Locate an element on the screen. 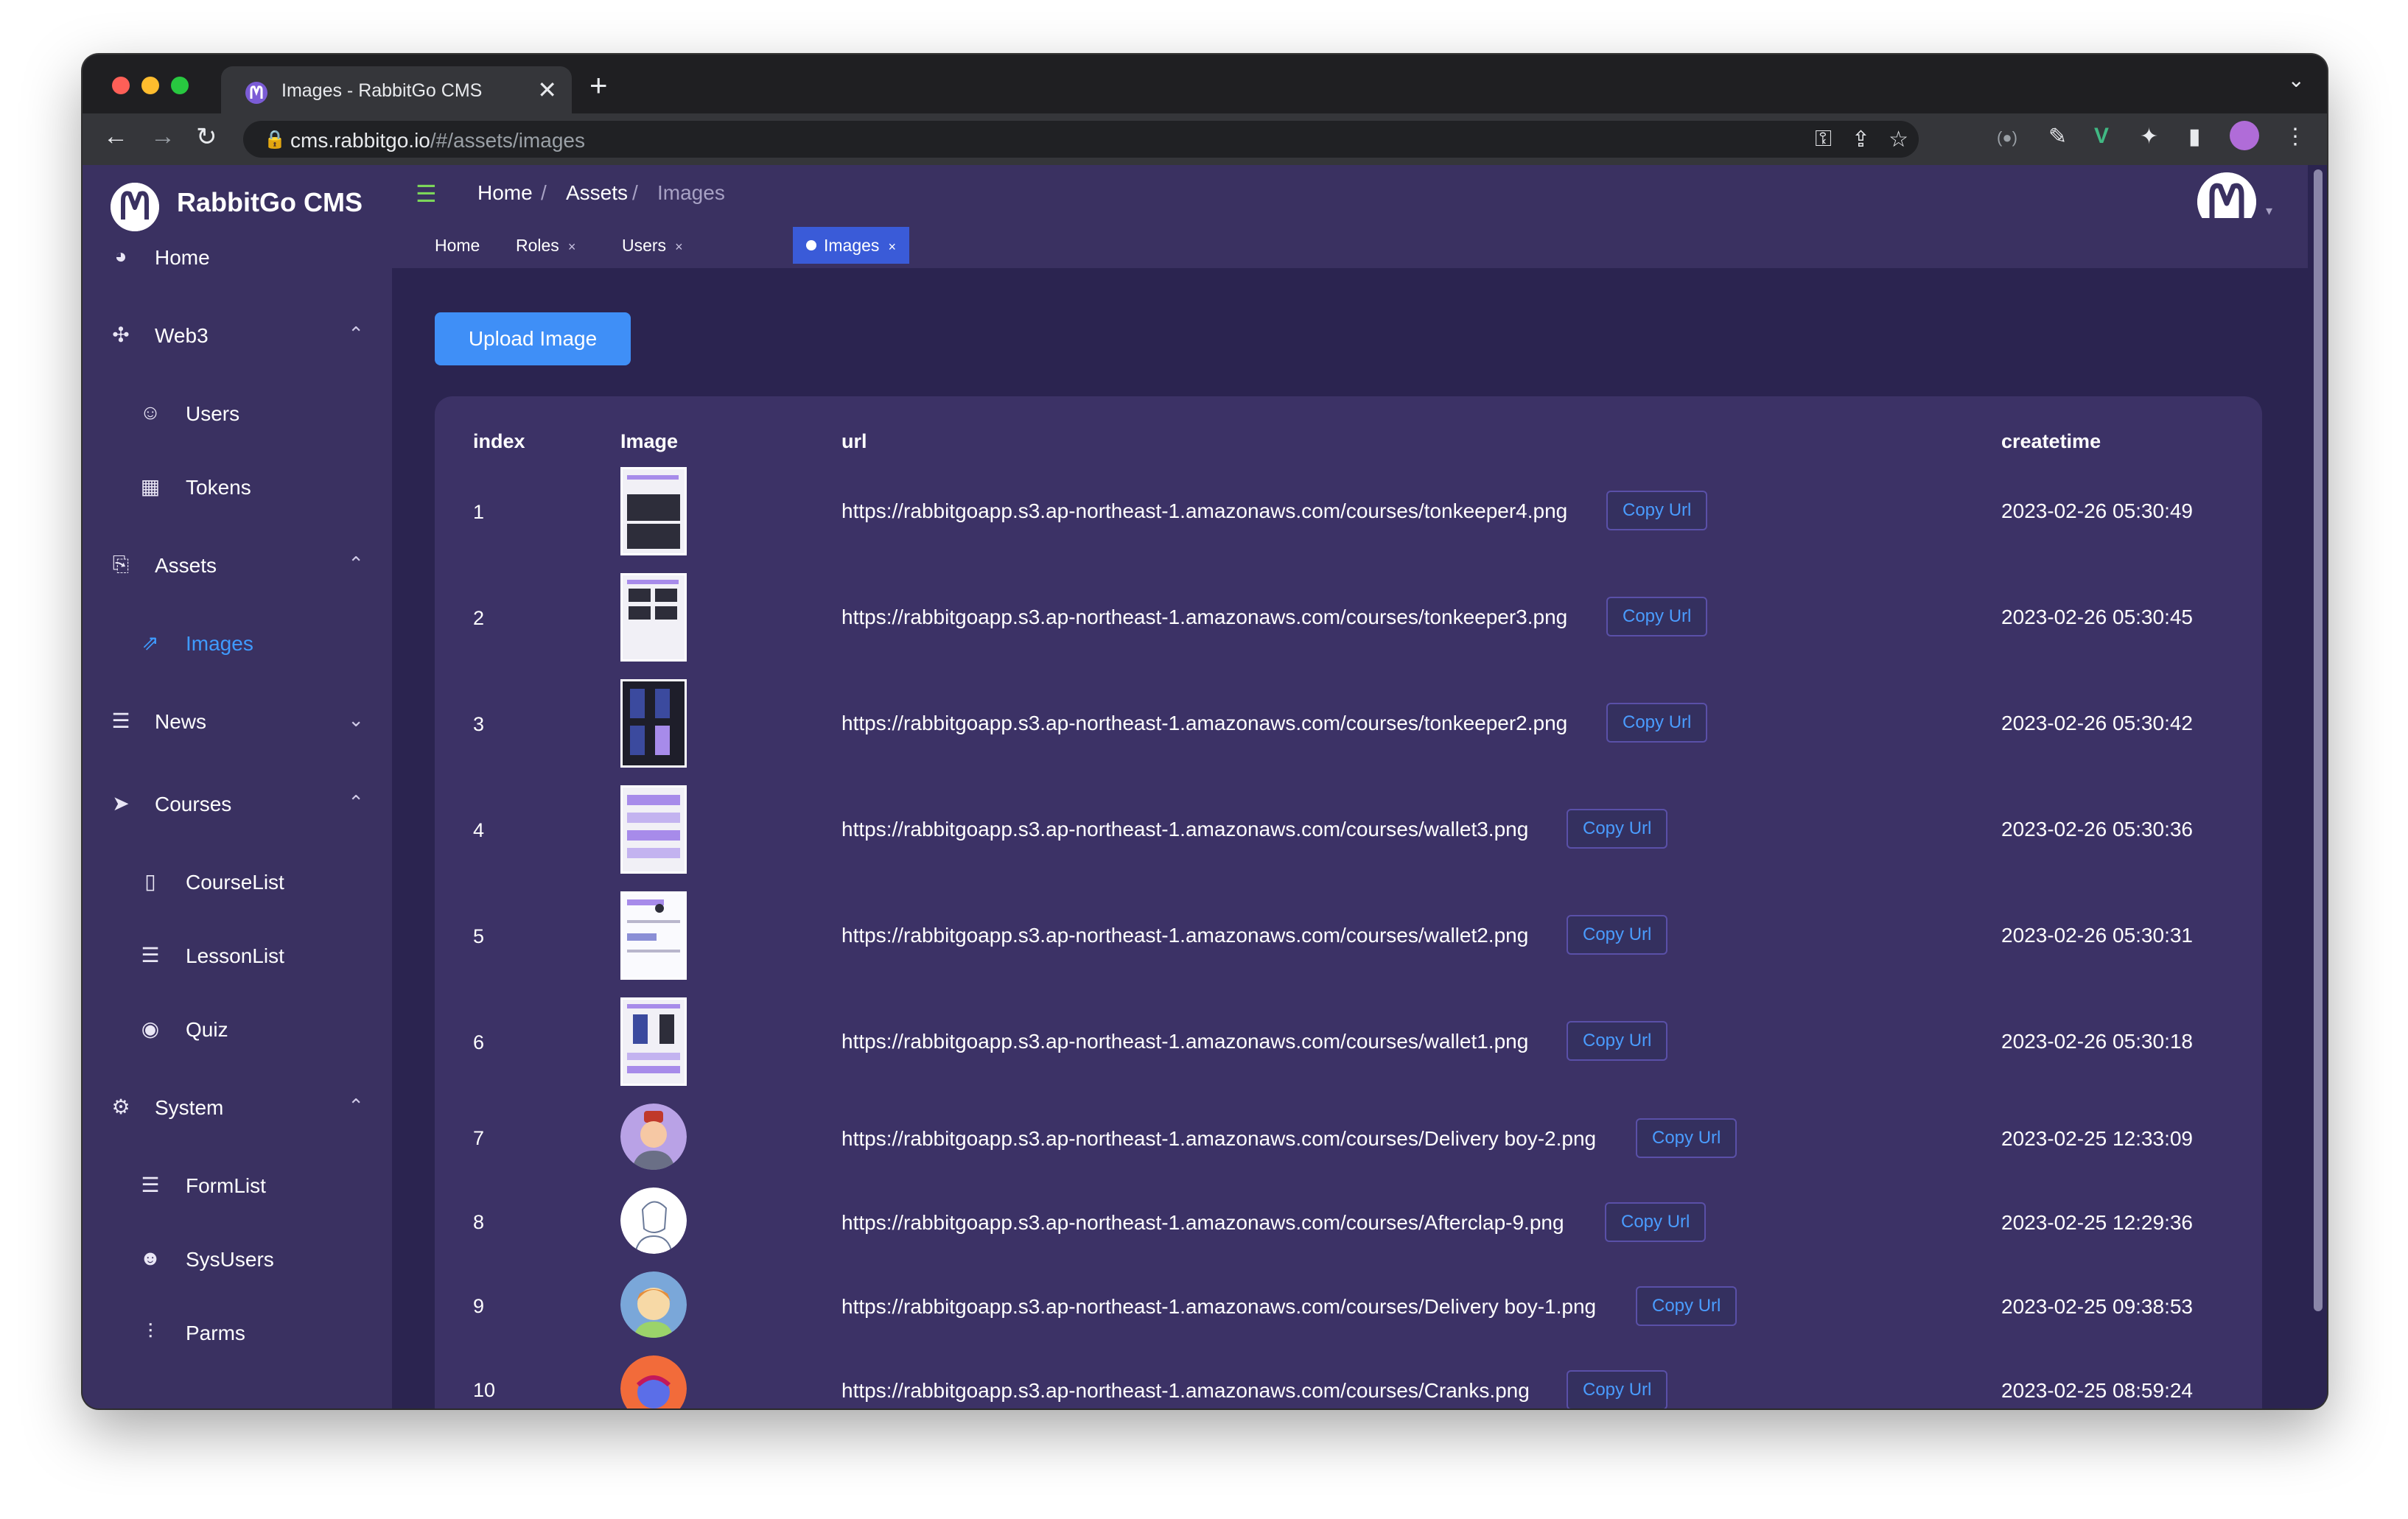 Image resolution: width=2408 pixels, height=1519 pixels. address-url: cms.rabbitgo.io/#/assets/images is located at coordinates (437, 140).